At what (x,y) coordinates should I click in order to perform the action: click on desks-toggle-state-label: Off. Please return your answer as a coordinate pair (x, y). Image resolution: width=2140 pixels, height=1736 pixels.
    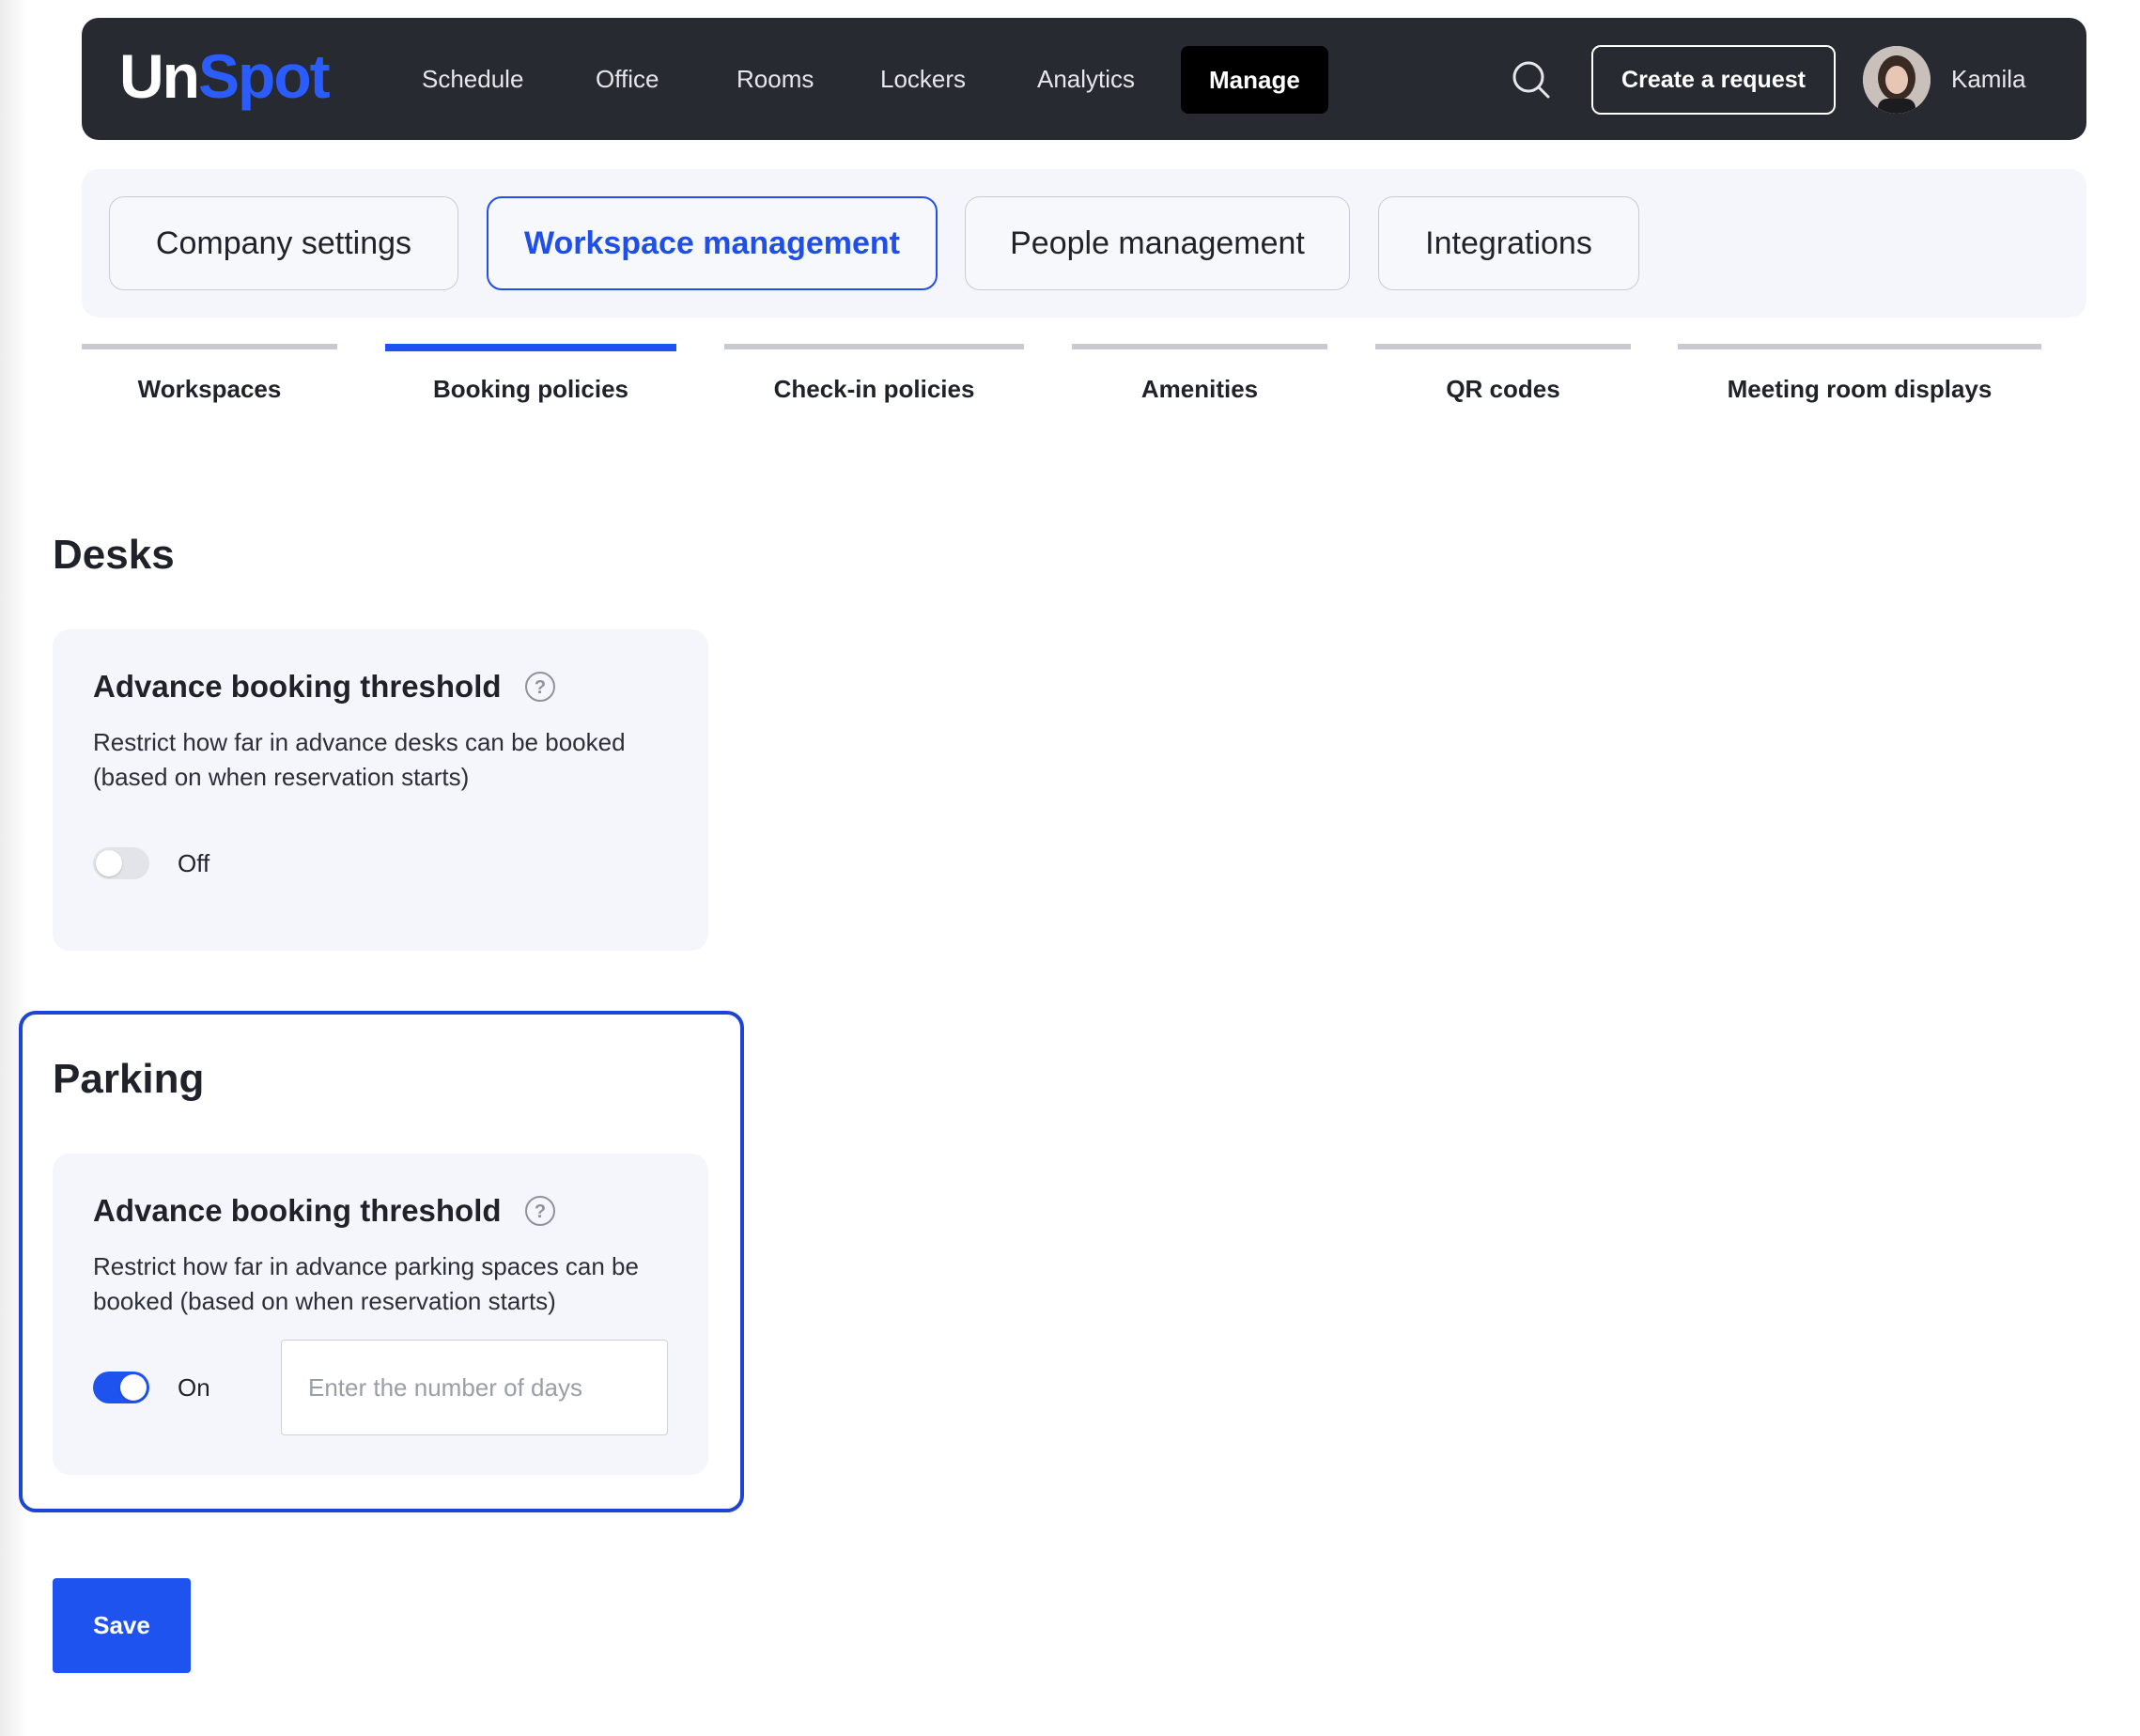
    Looking at the image, I should click on (194, 863).